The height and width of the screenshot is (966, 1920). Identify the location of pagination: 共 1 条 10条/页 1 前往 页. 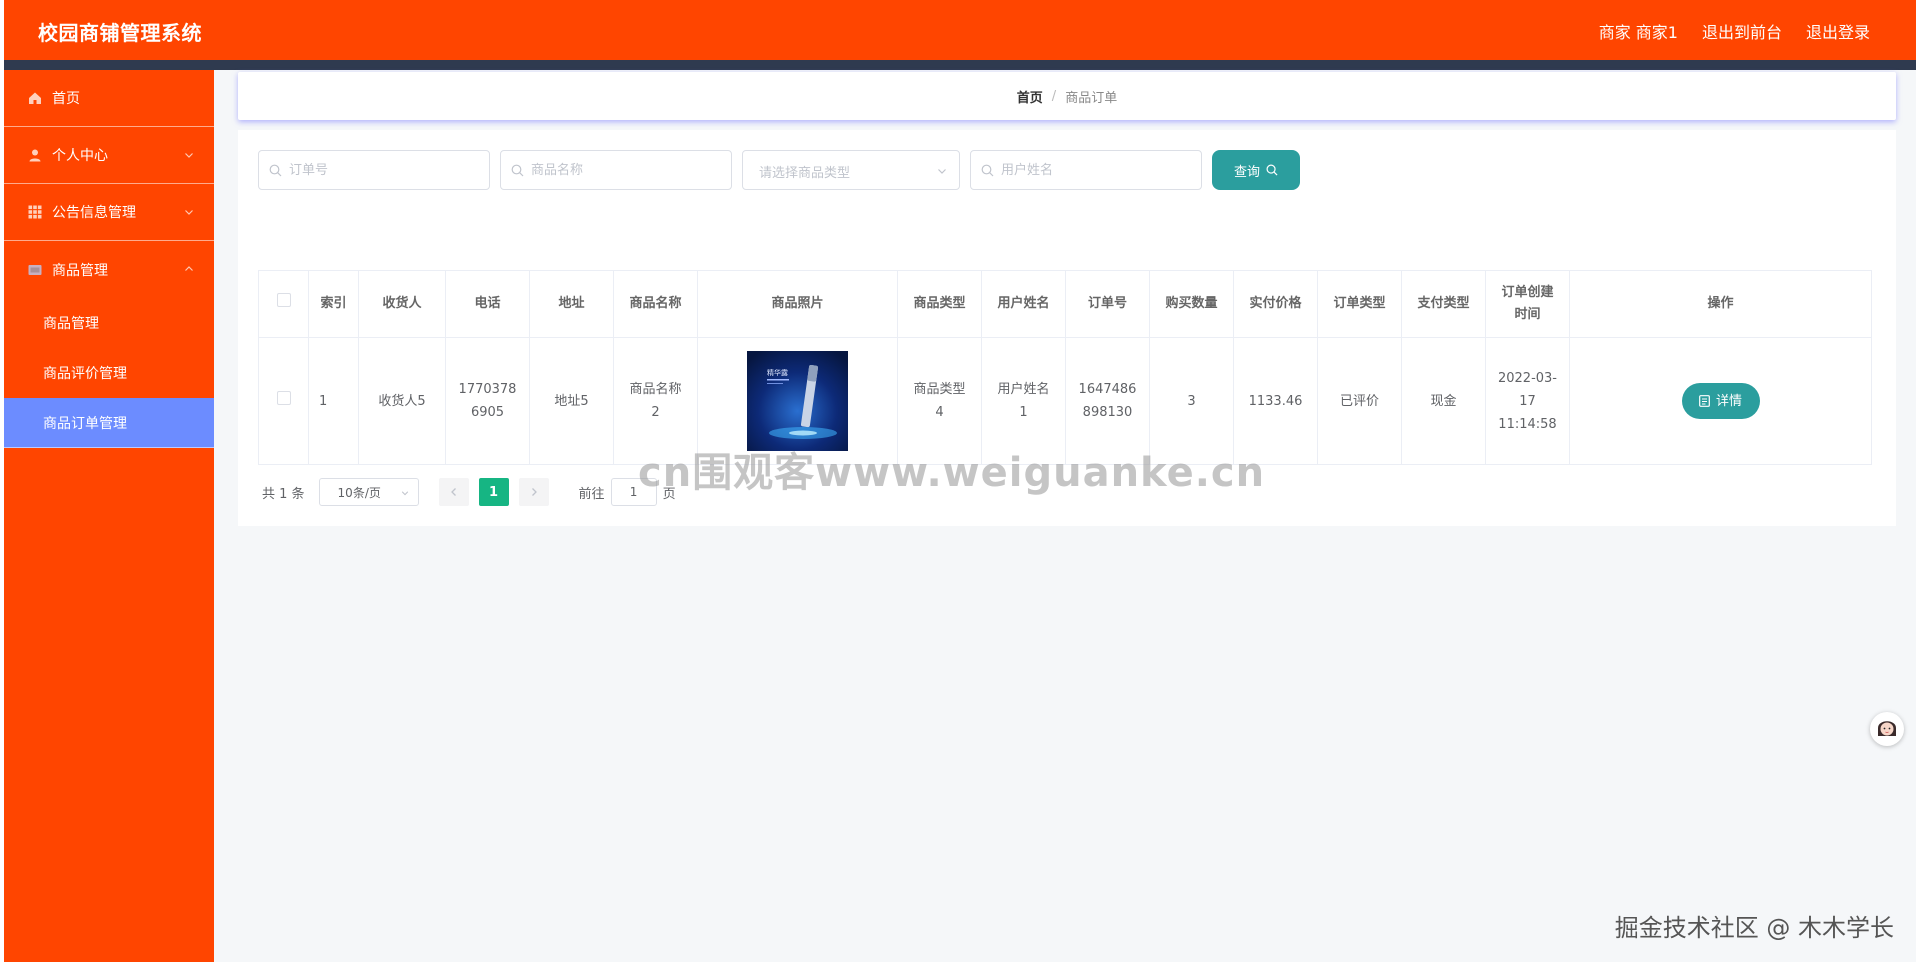
(469, 492).